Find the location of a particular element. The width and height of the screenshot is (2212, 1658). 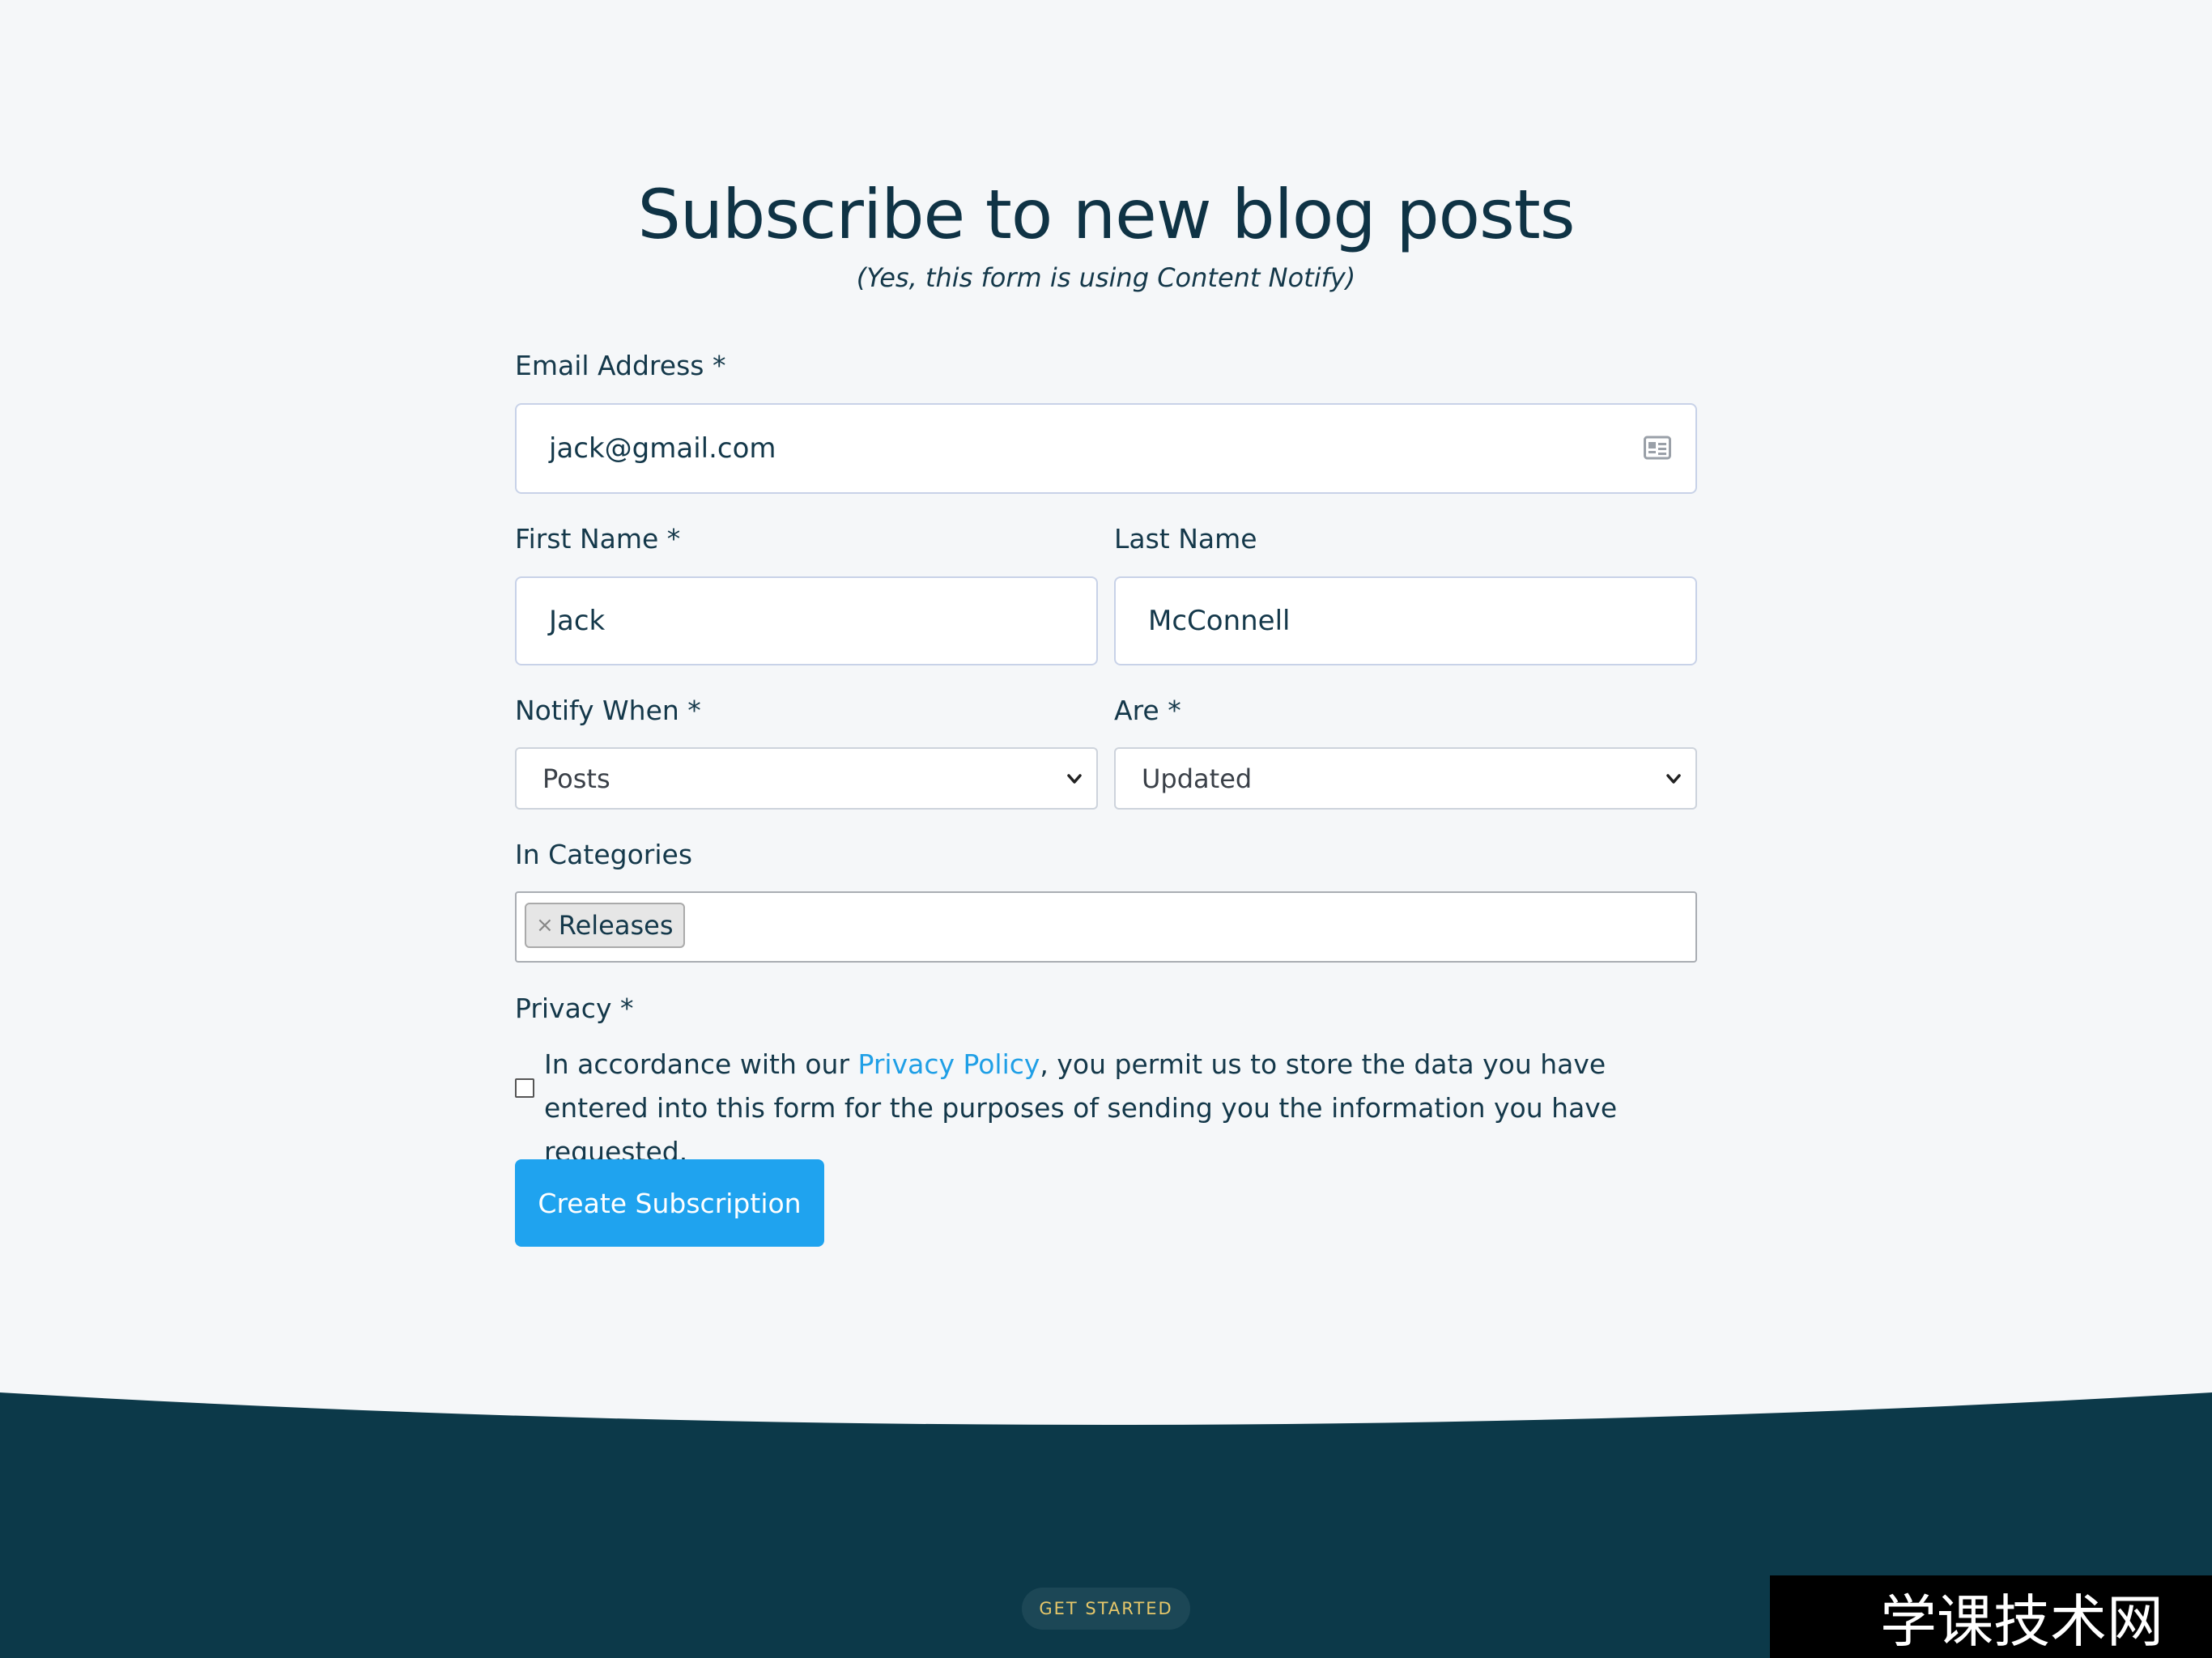

category-tag: × Releases is located at coordinates (605, 925).